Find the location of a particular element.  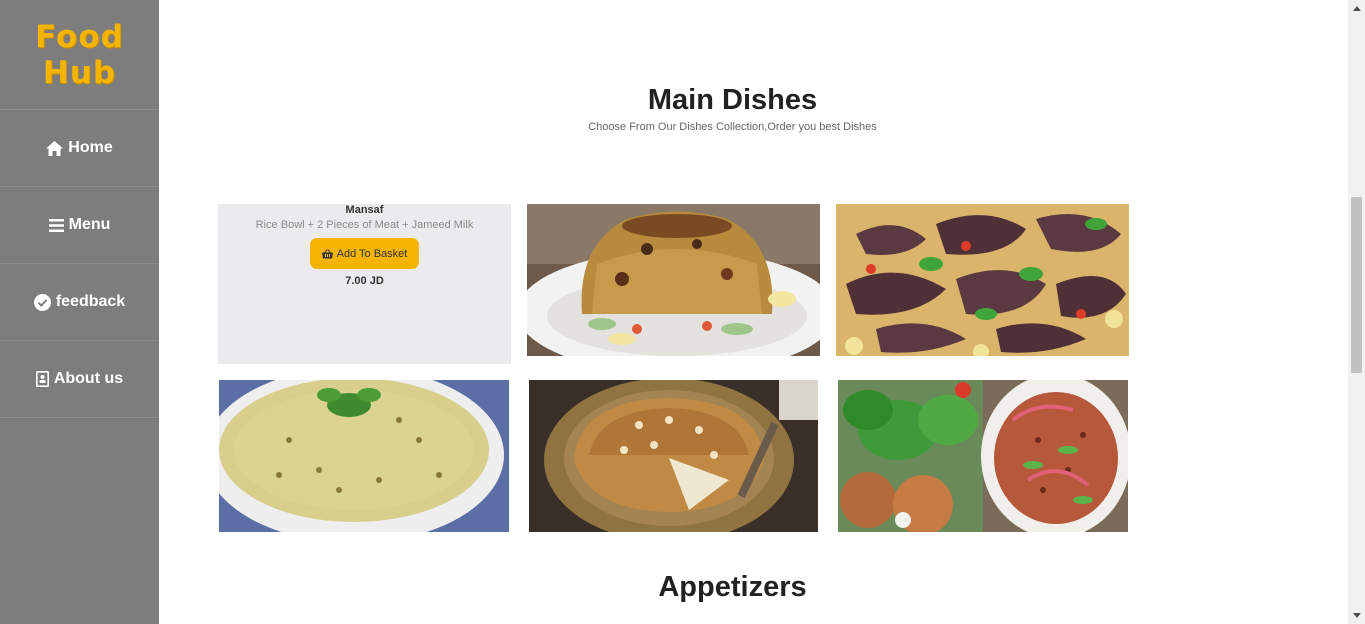

nav-about-label: About us is located at coordinates (88, 378).